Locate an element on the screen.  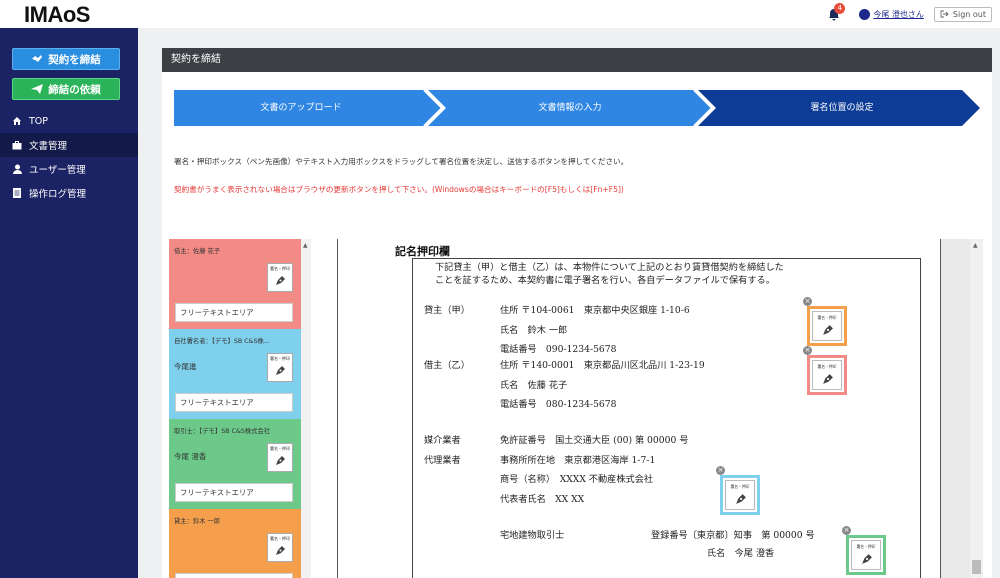
signer-name: 今尾進 is located at coordinates (185, 366).